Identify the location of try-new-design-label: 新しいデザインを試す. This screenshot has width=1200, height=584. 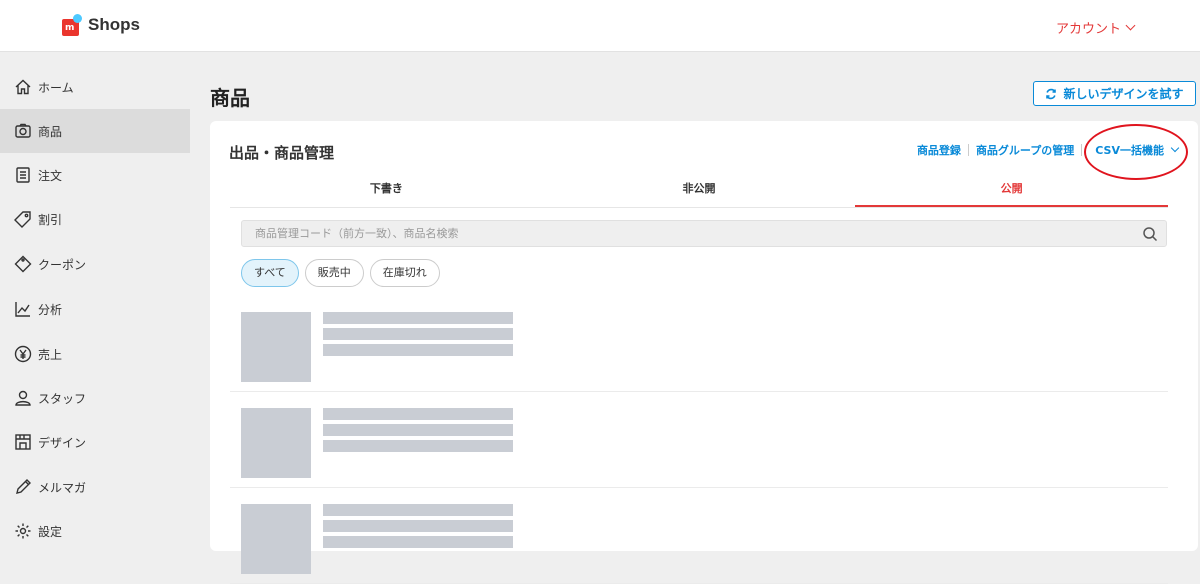
(1123, 94).